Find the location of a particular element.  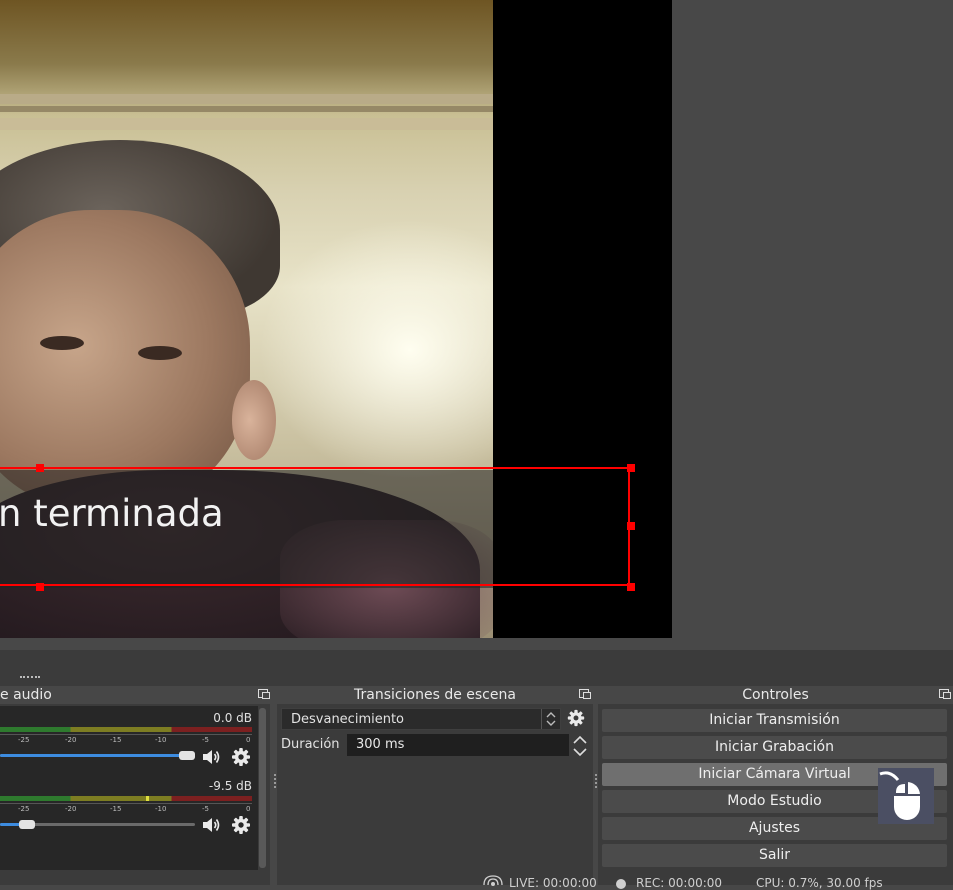

mouse-click-overlay is located at coordinates (906, 796).